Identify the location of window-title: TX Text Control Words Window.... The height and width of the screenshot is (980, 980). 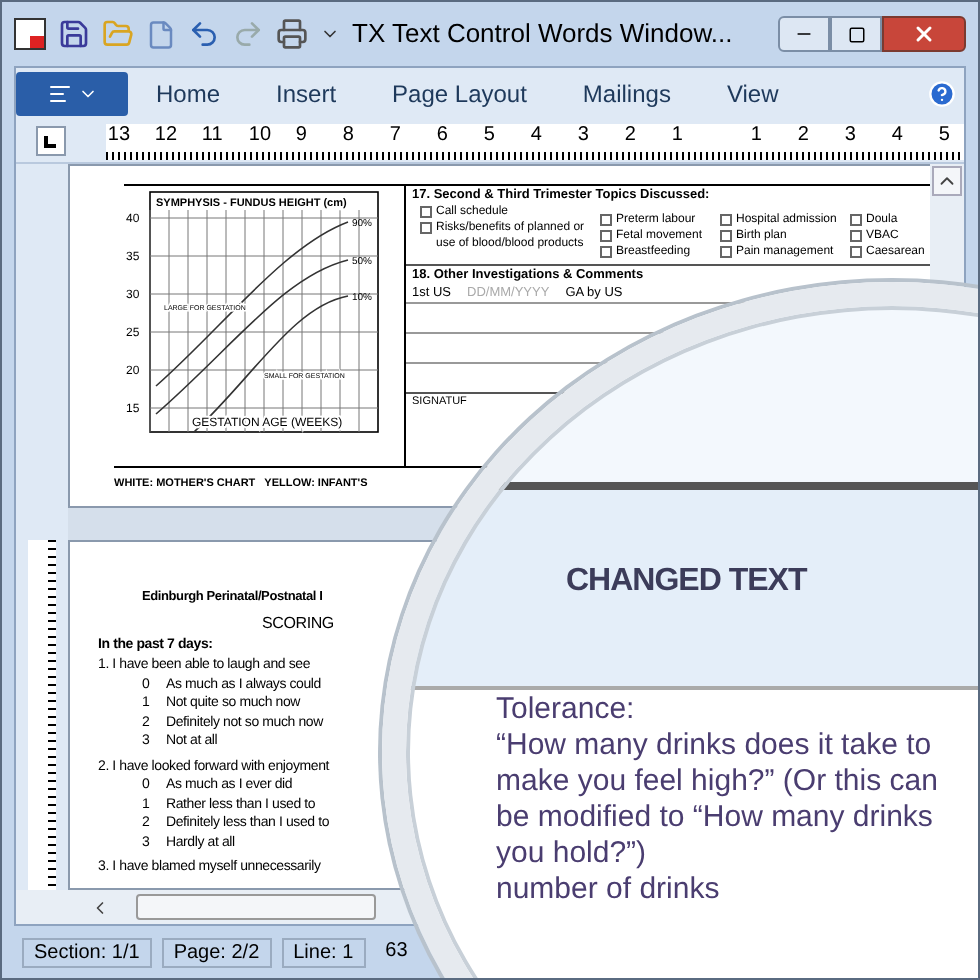
(542, 34).